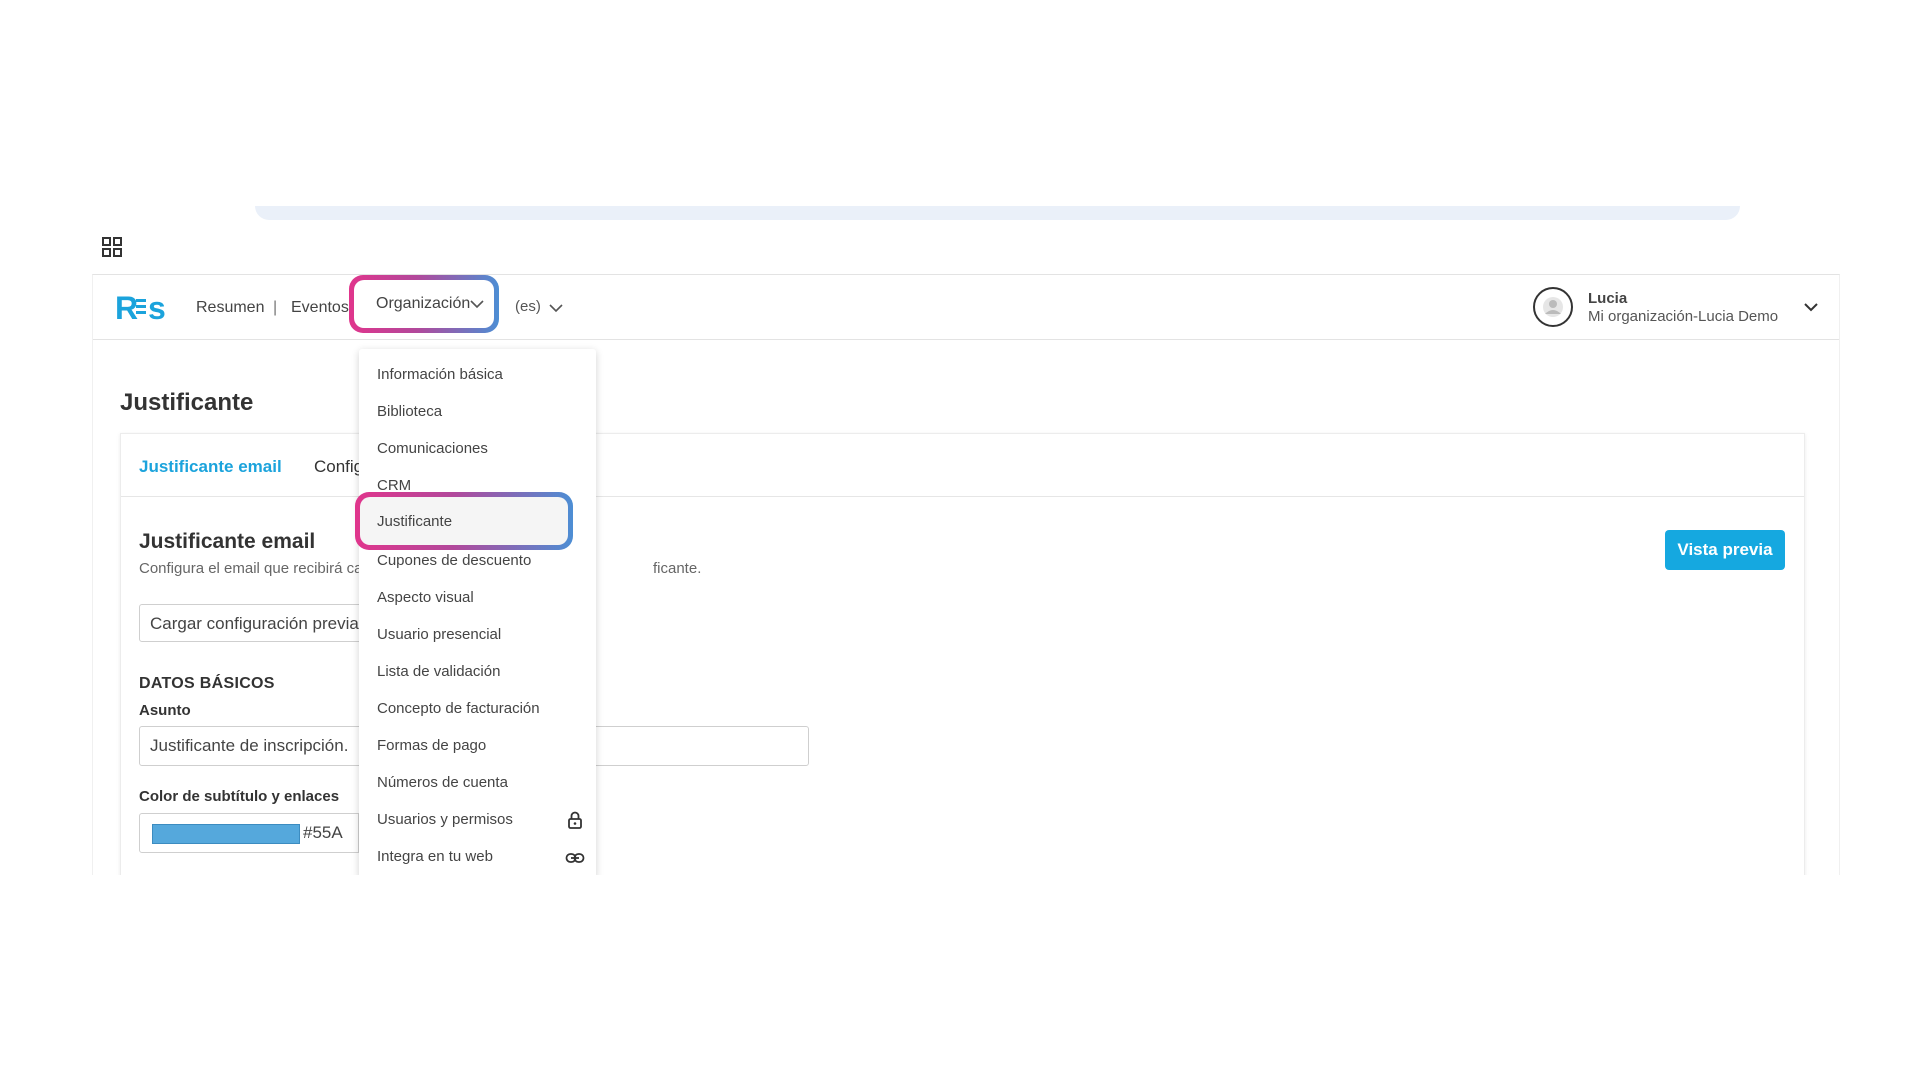 The image size is (1920, 1080). Describe the element at coordinates (1725, 550) in the screenshot. I see `preview-button: Vista previa` at that location.